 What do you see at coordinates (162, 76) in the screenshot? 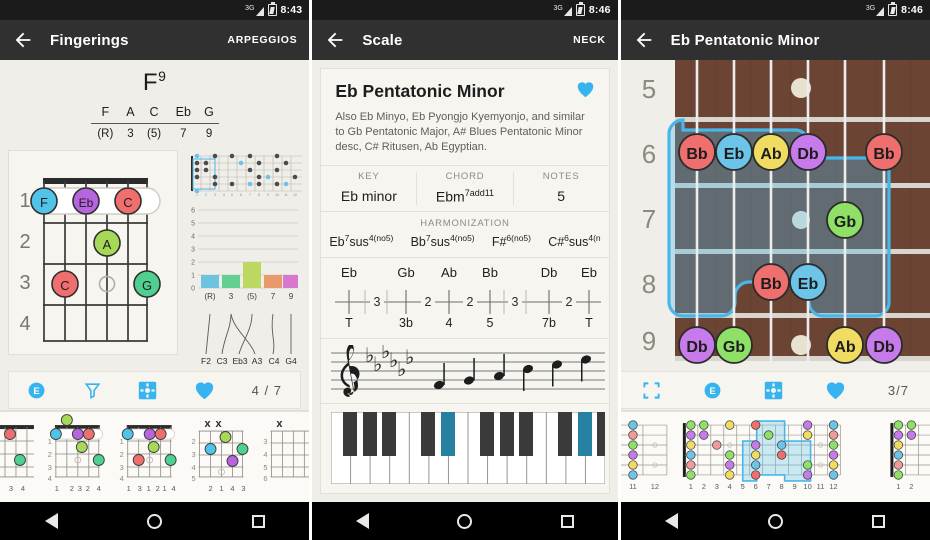
I see `chord-extension: 9` at bounding box center [162, 76].